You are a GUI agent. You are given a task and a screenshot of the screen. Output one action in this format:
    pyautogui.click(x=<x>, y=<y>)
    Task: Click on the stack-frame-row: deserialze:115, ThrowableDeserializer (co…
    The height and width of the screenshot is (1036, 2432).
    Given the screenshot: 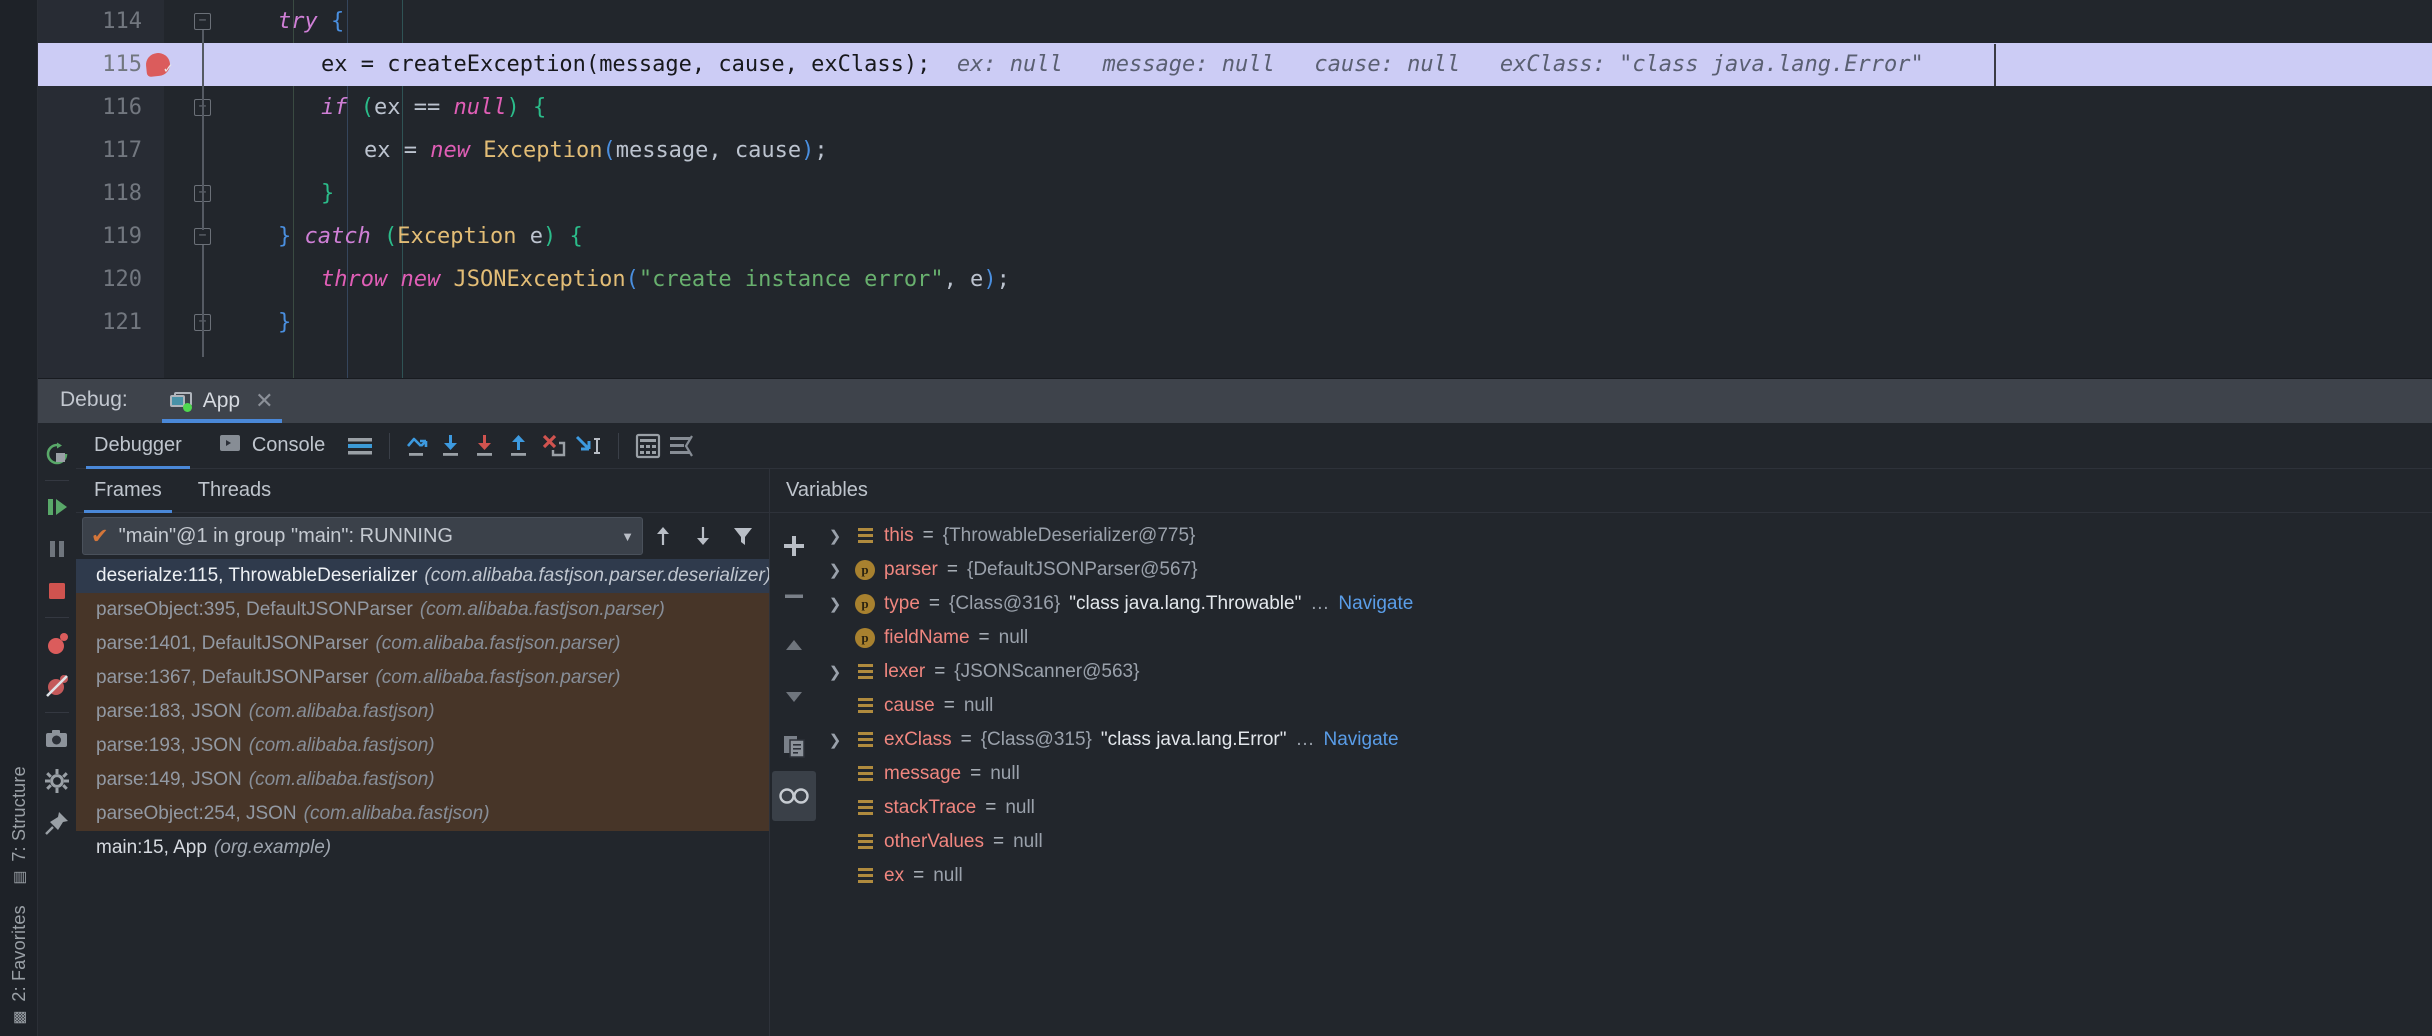 What is the action you would take?
    pyautogui.click(x=422, y=576)
    